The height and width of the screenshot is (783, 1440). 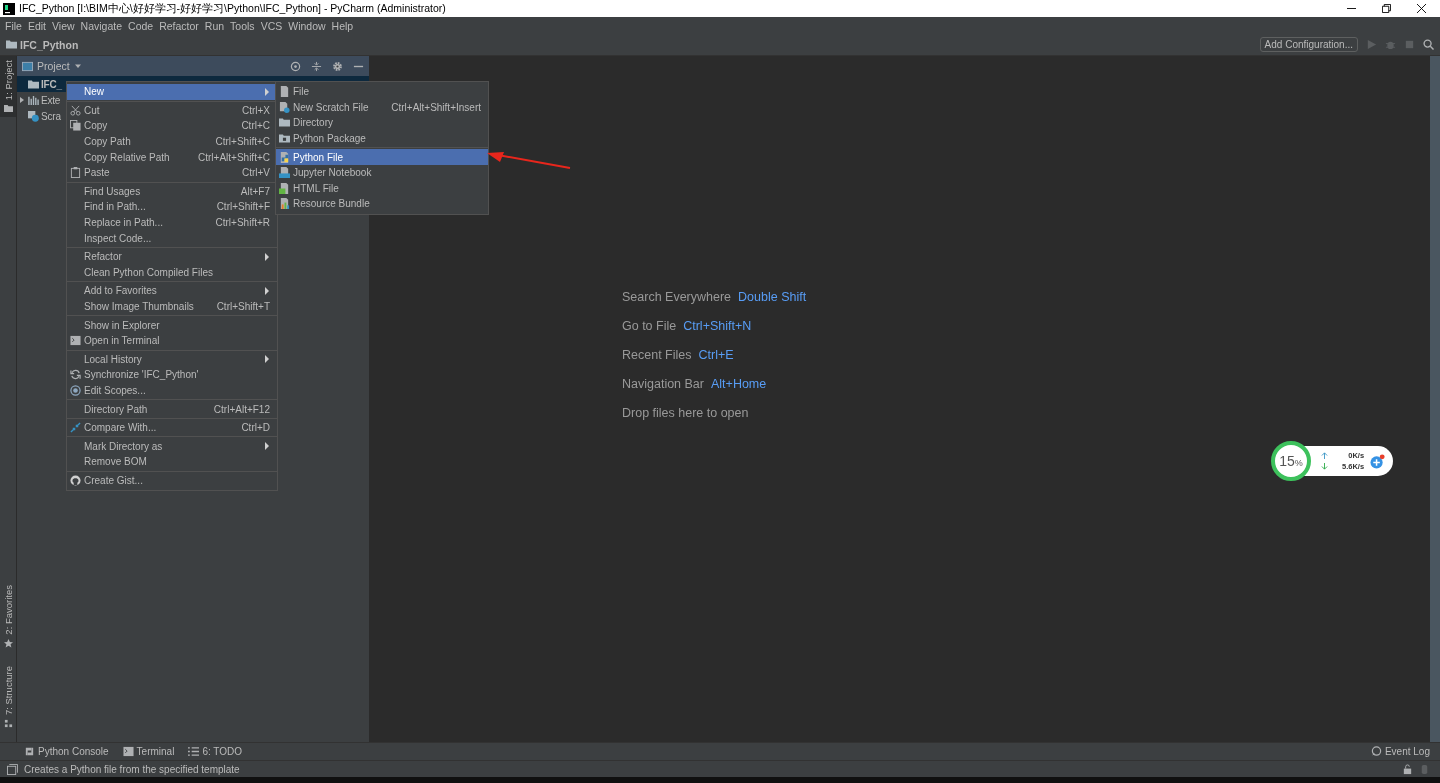 What do you see at coordinates (649, 326) in the screenshot?
I see `hint-label: Go to File` at bounding box center [649, 326].